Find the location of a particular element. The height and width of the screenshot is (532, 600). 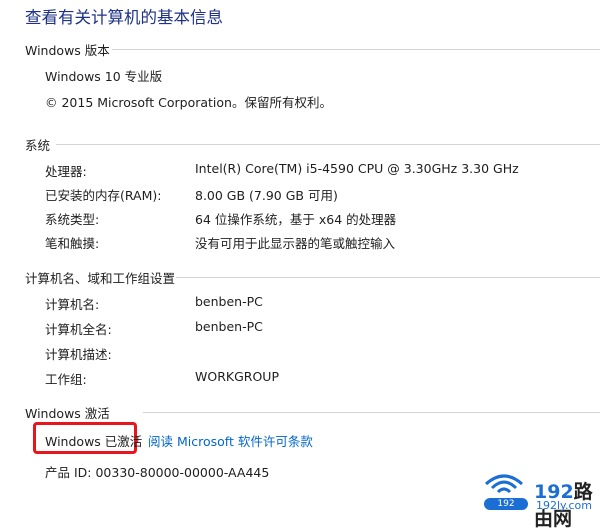

watermark-domain: 192ly.com is located at coordinates (564, 505).